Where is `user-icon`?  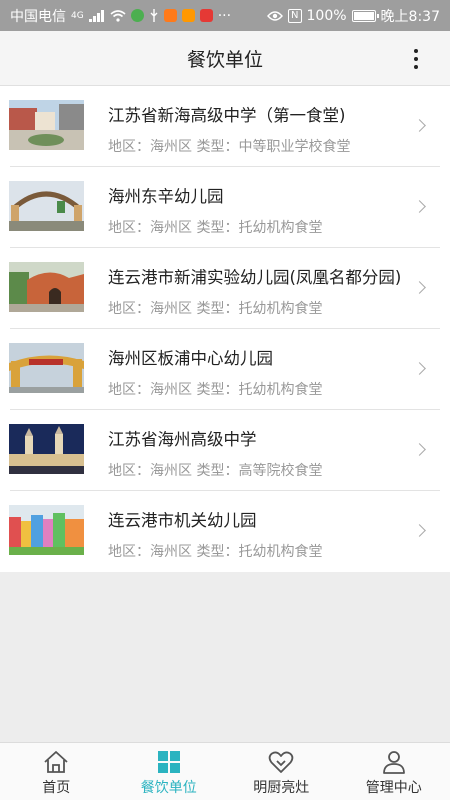
user-icon is located at coordinates (393, 762).